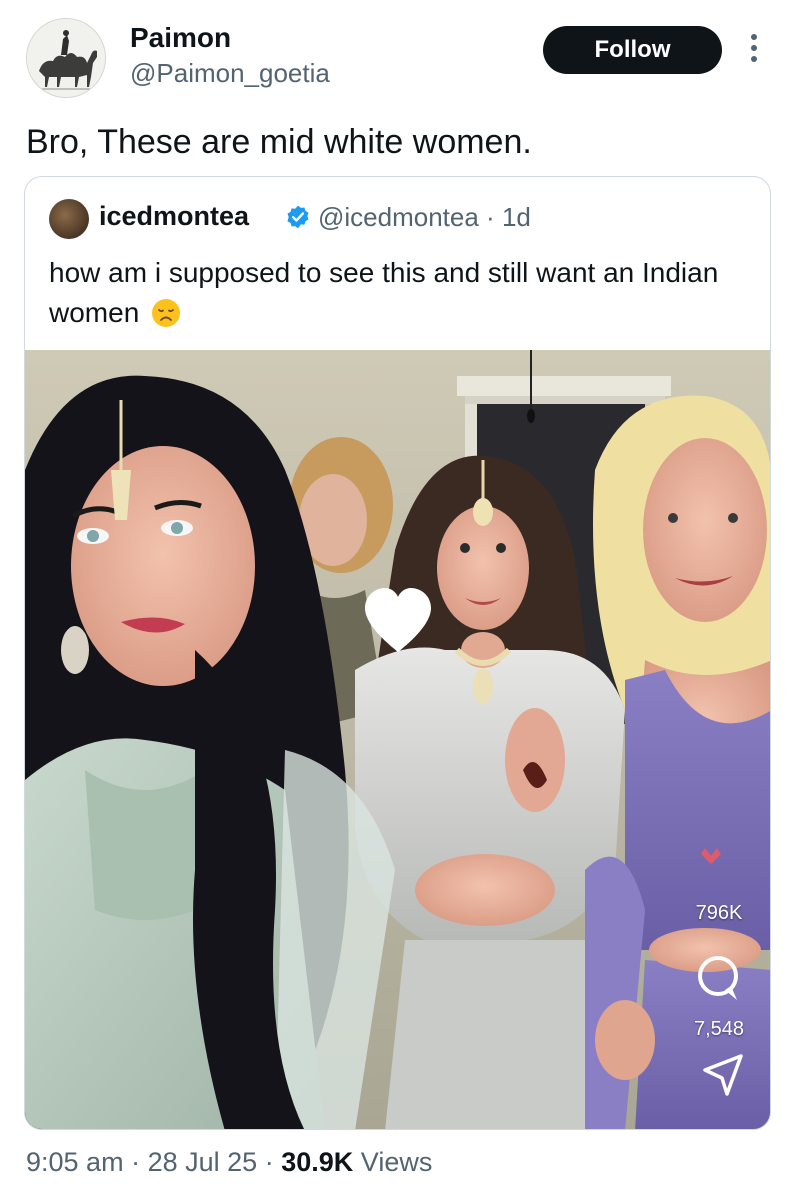 The image size is (795, 1200). I want to click on engraving-camel-avatar-icon, so click(66, 58).